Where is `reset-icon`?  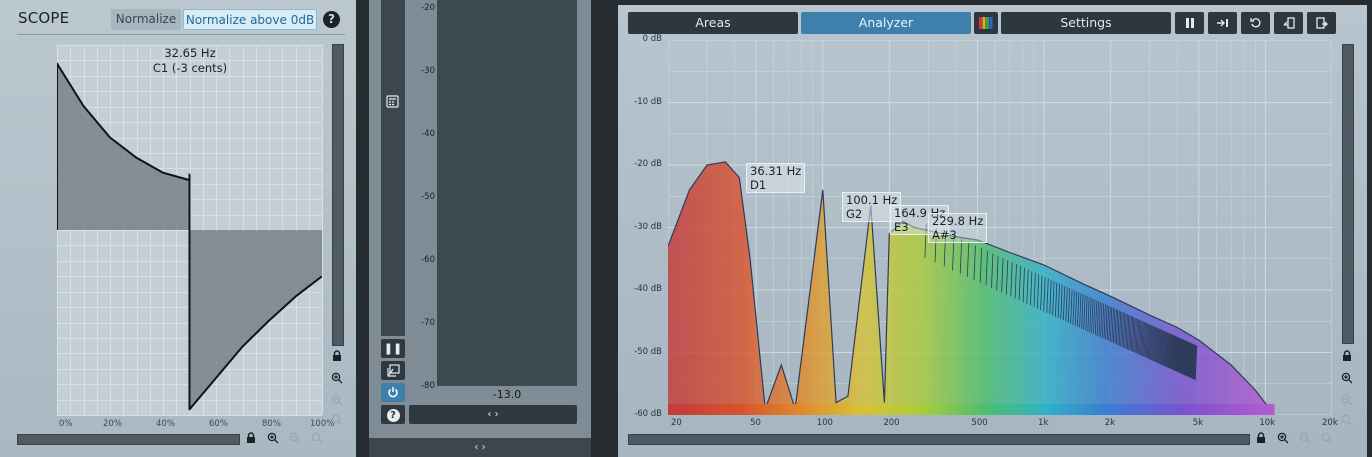
reset-icon is located at coordinates (1255, 23).